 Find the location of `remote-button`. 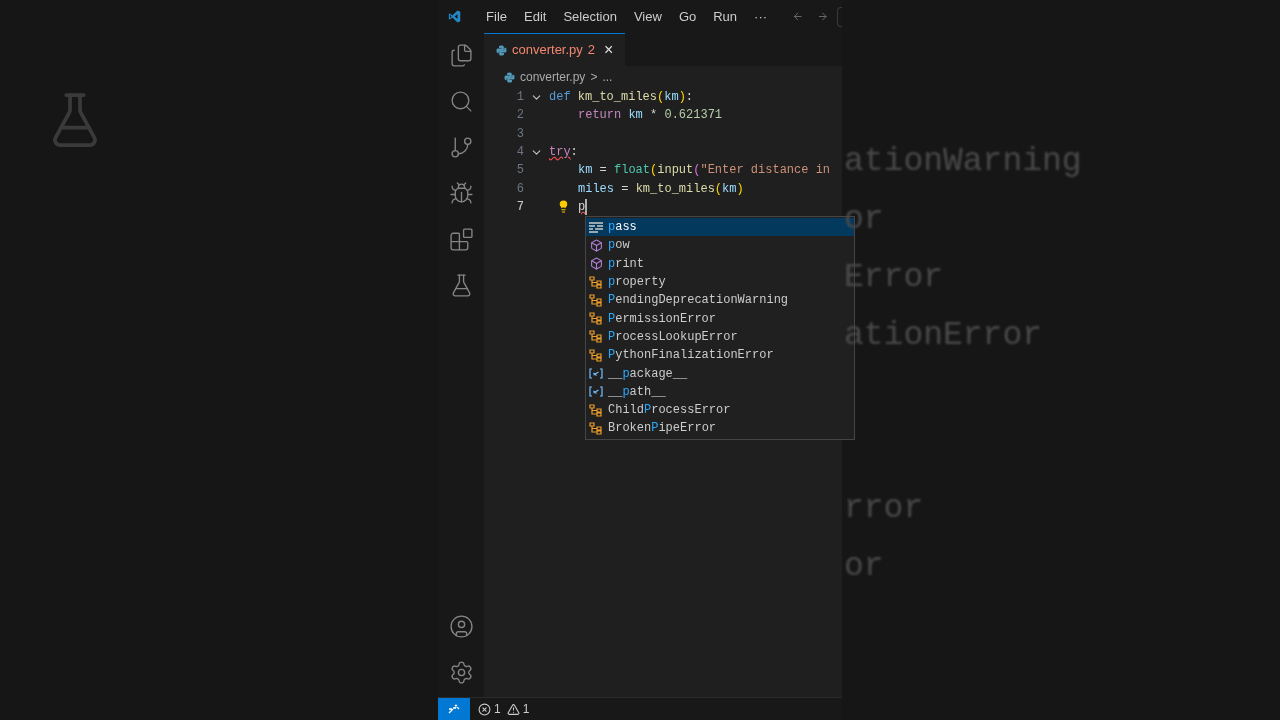

remote-button is located at coordinates (454, 709).